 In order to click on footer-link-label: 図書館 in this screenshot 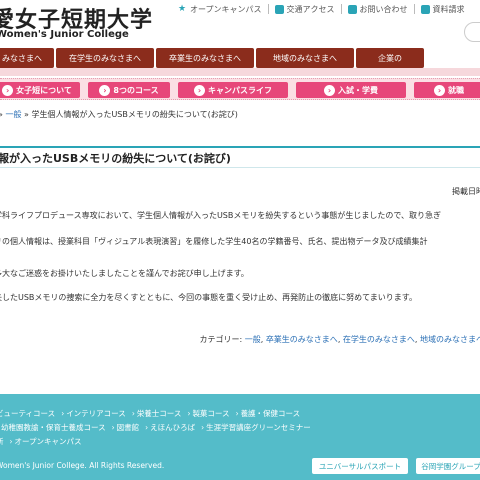, I will do `click(128, 427)`.